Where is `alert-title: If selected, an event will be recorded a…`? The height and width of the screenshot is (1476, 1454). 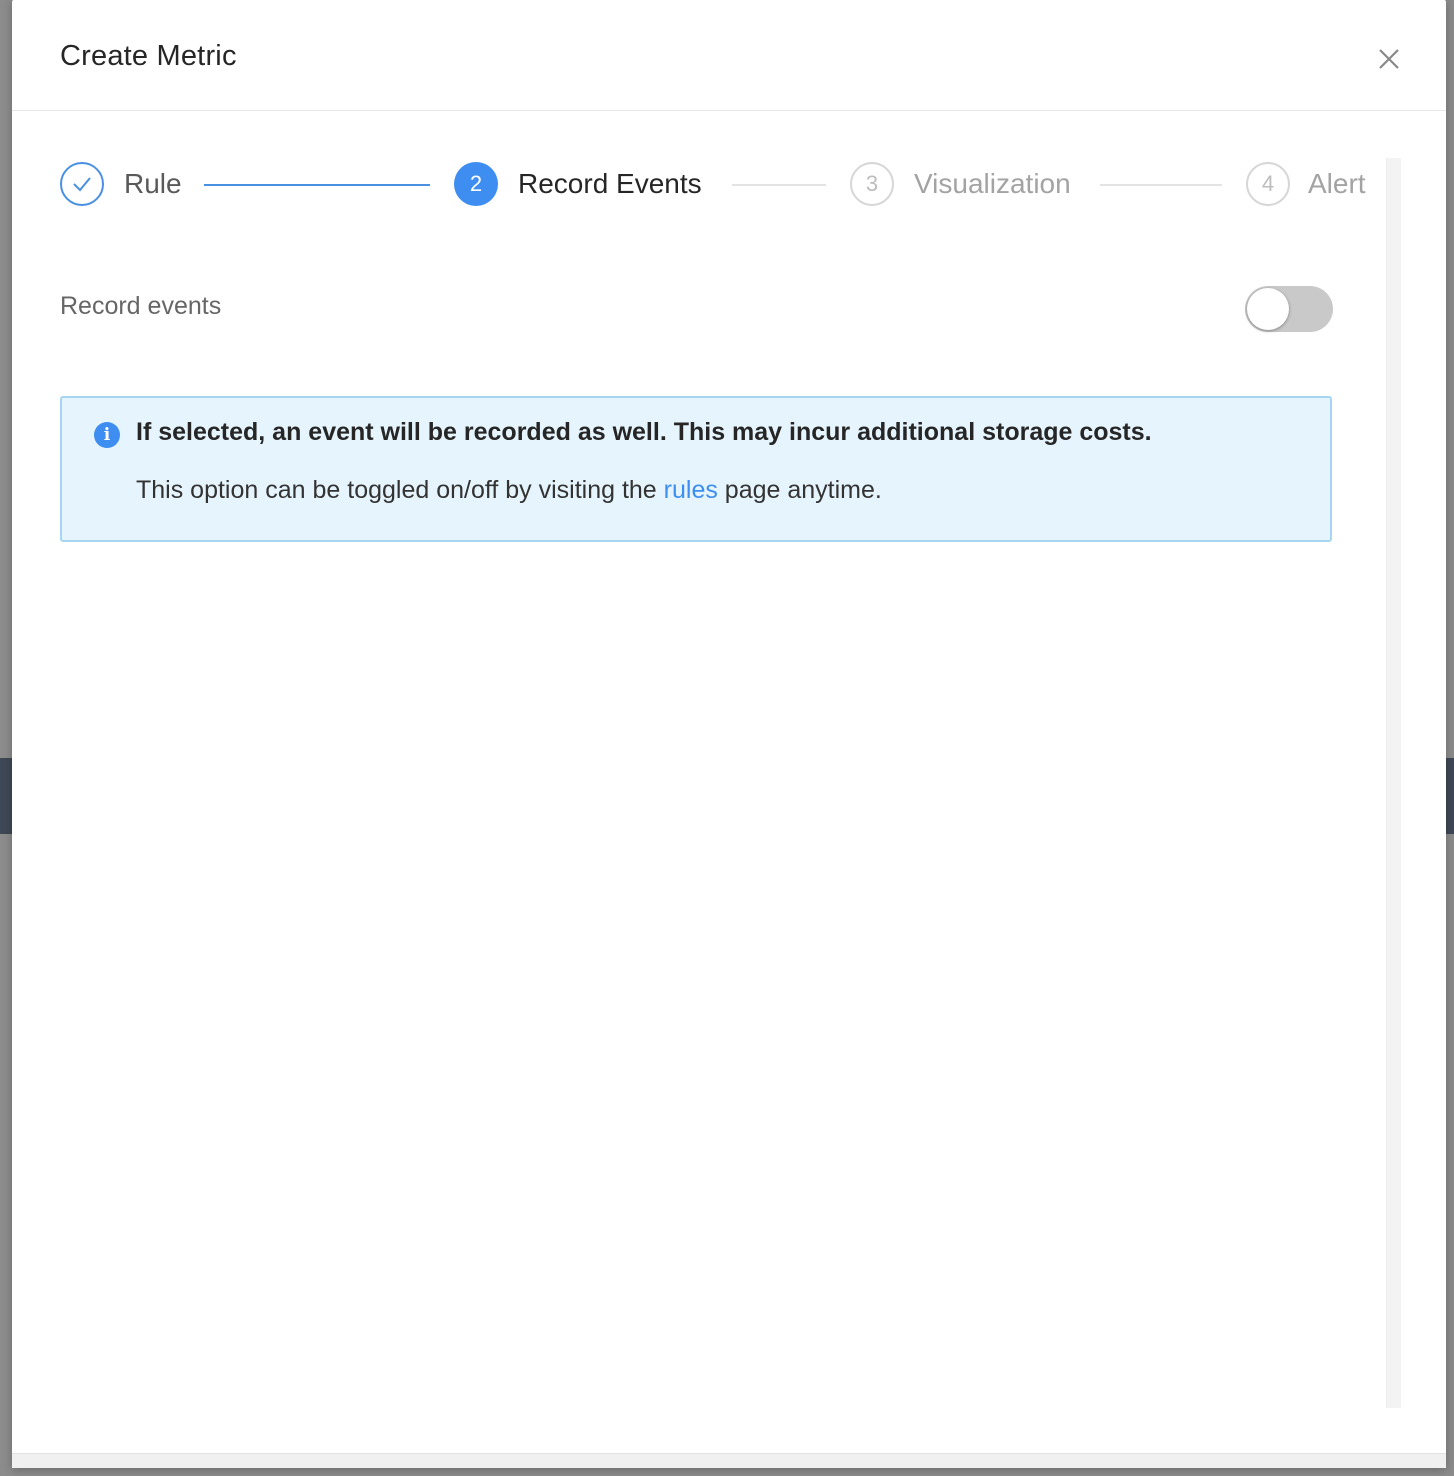
alert-title: If selected, an event will be recorded a… is located at coordinates (644, 432).